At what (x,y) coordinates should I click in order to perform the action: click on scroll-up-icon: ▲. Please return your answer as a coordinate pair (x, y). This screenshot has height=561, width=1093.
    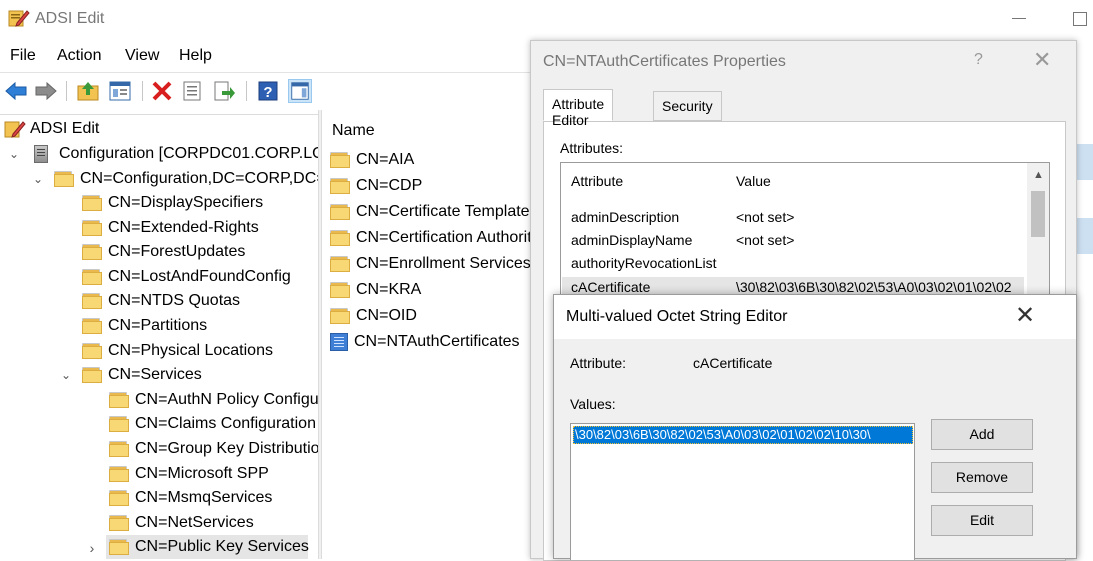
    Looking at the image, I should click on (1038, 175).